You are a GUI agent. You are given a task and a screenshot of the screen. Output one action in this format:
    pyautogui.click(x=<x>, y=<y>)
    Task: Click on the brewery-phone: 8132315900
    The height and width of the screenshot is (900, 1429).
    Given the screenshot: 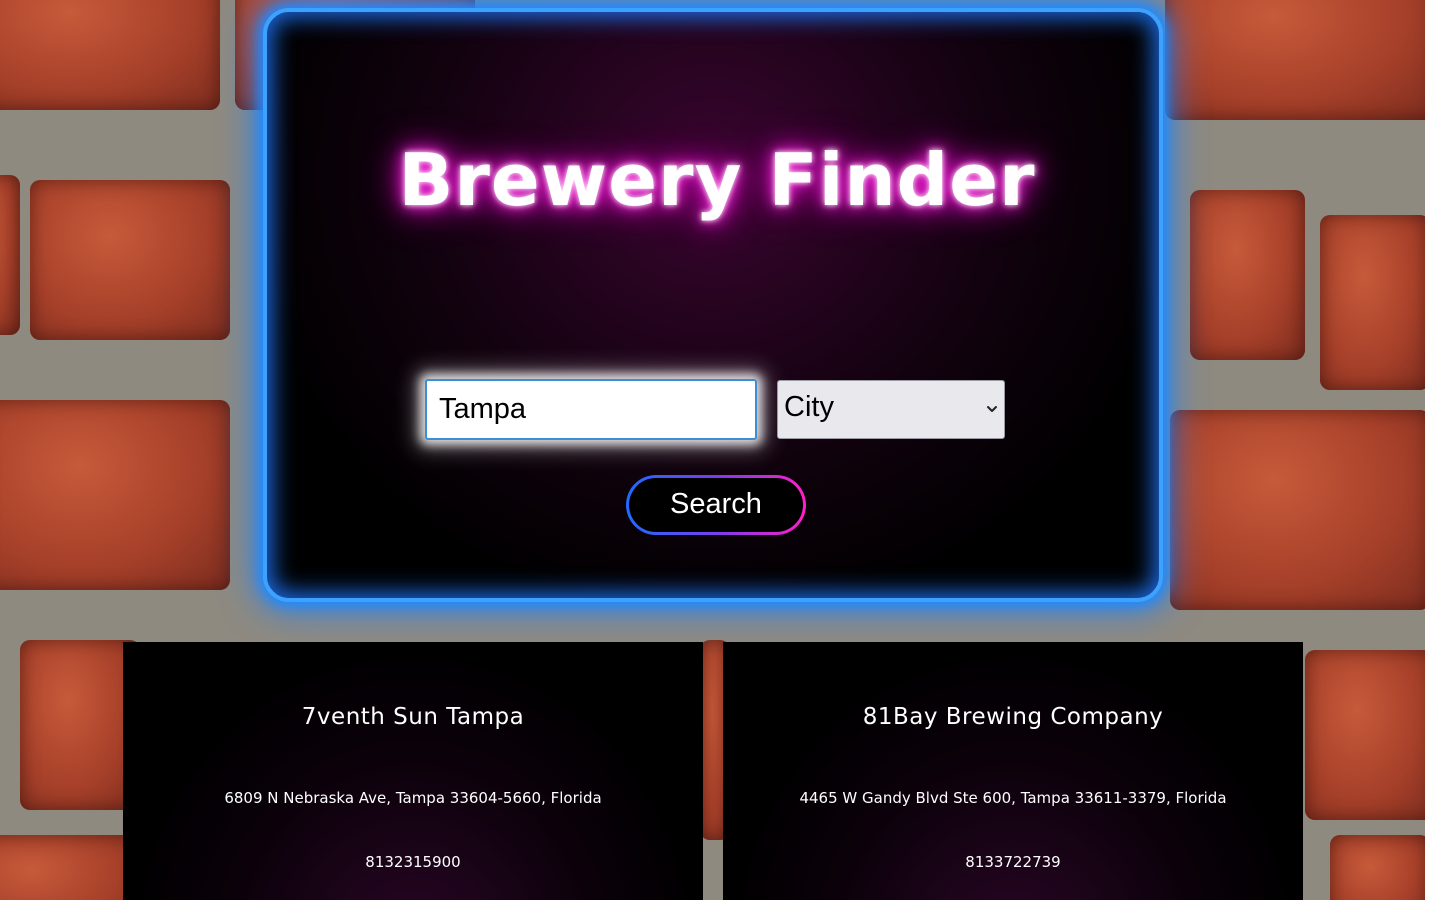 What is the action you would take?
    pyautogui.click(x=413, y=862)
    